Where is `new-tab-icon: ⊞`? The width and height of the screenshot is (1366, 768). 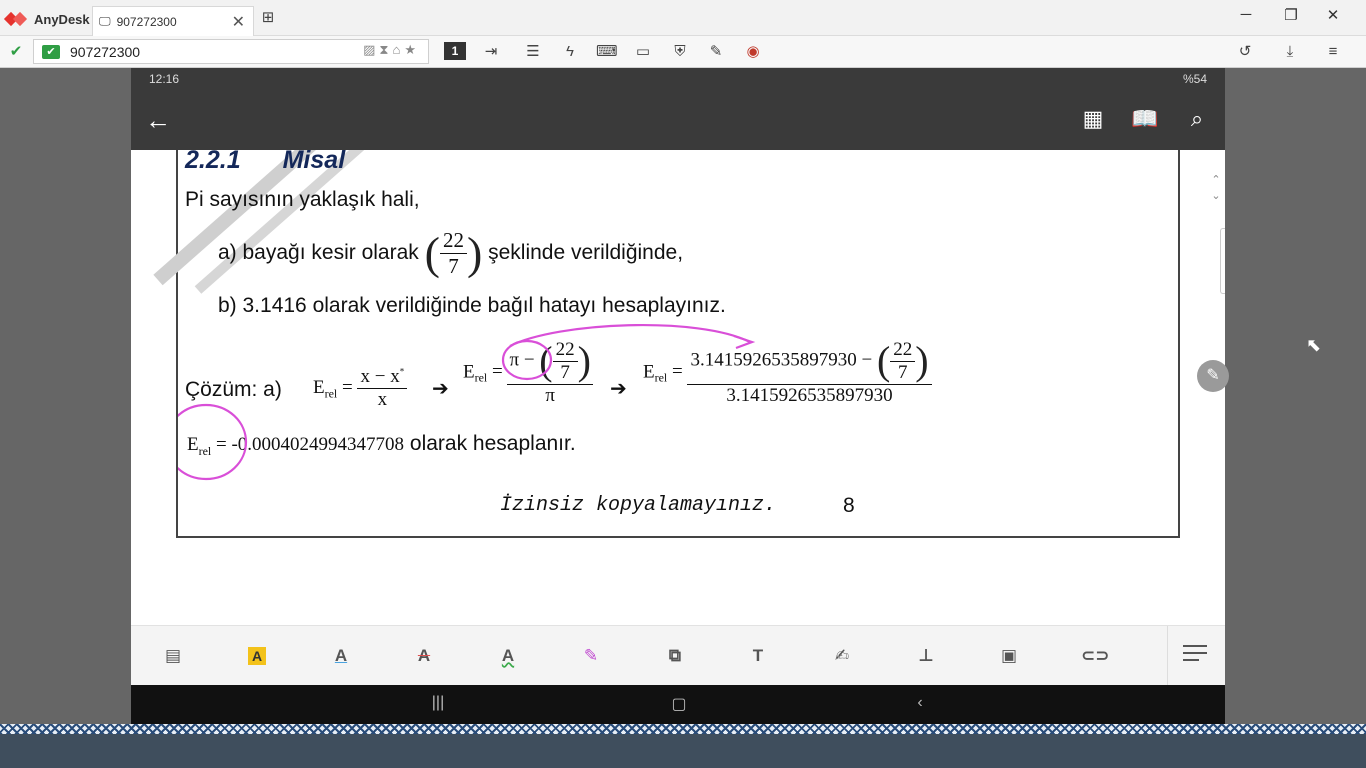 new-tab-icon: ⊞ is located at coordinates (268, 18).